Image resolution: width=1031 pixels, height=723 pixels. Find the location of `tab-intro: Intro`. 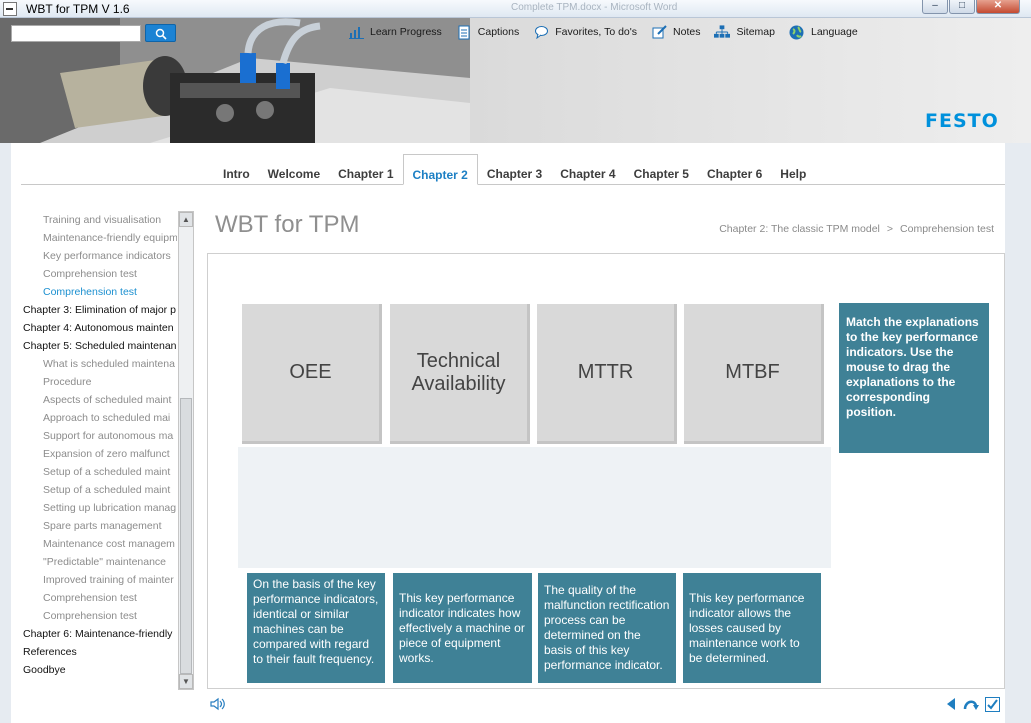

tab-intro: Intro is located at coordinates (236, 169).